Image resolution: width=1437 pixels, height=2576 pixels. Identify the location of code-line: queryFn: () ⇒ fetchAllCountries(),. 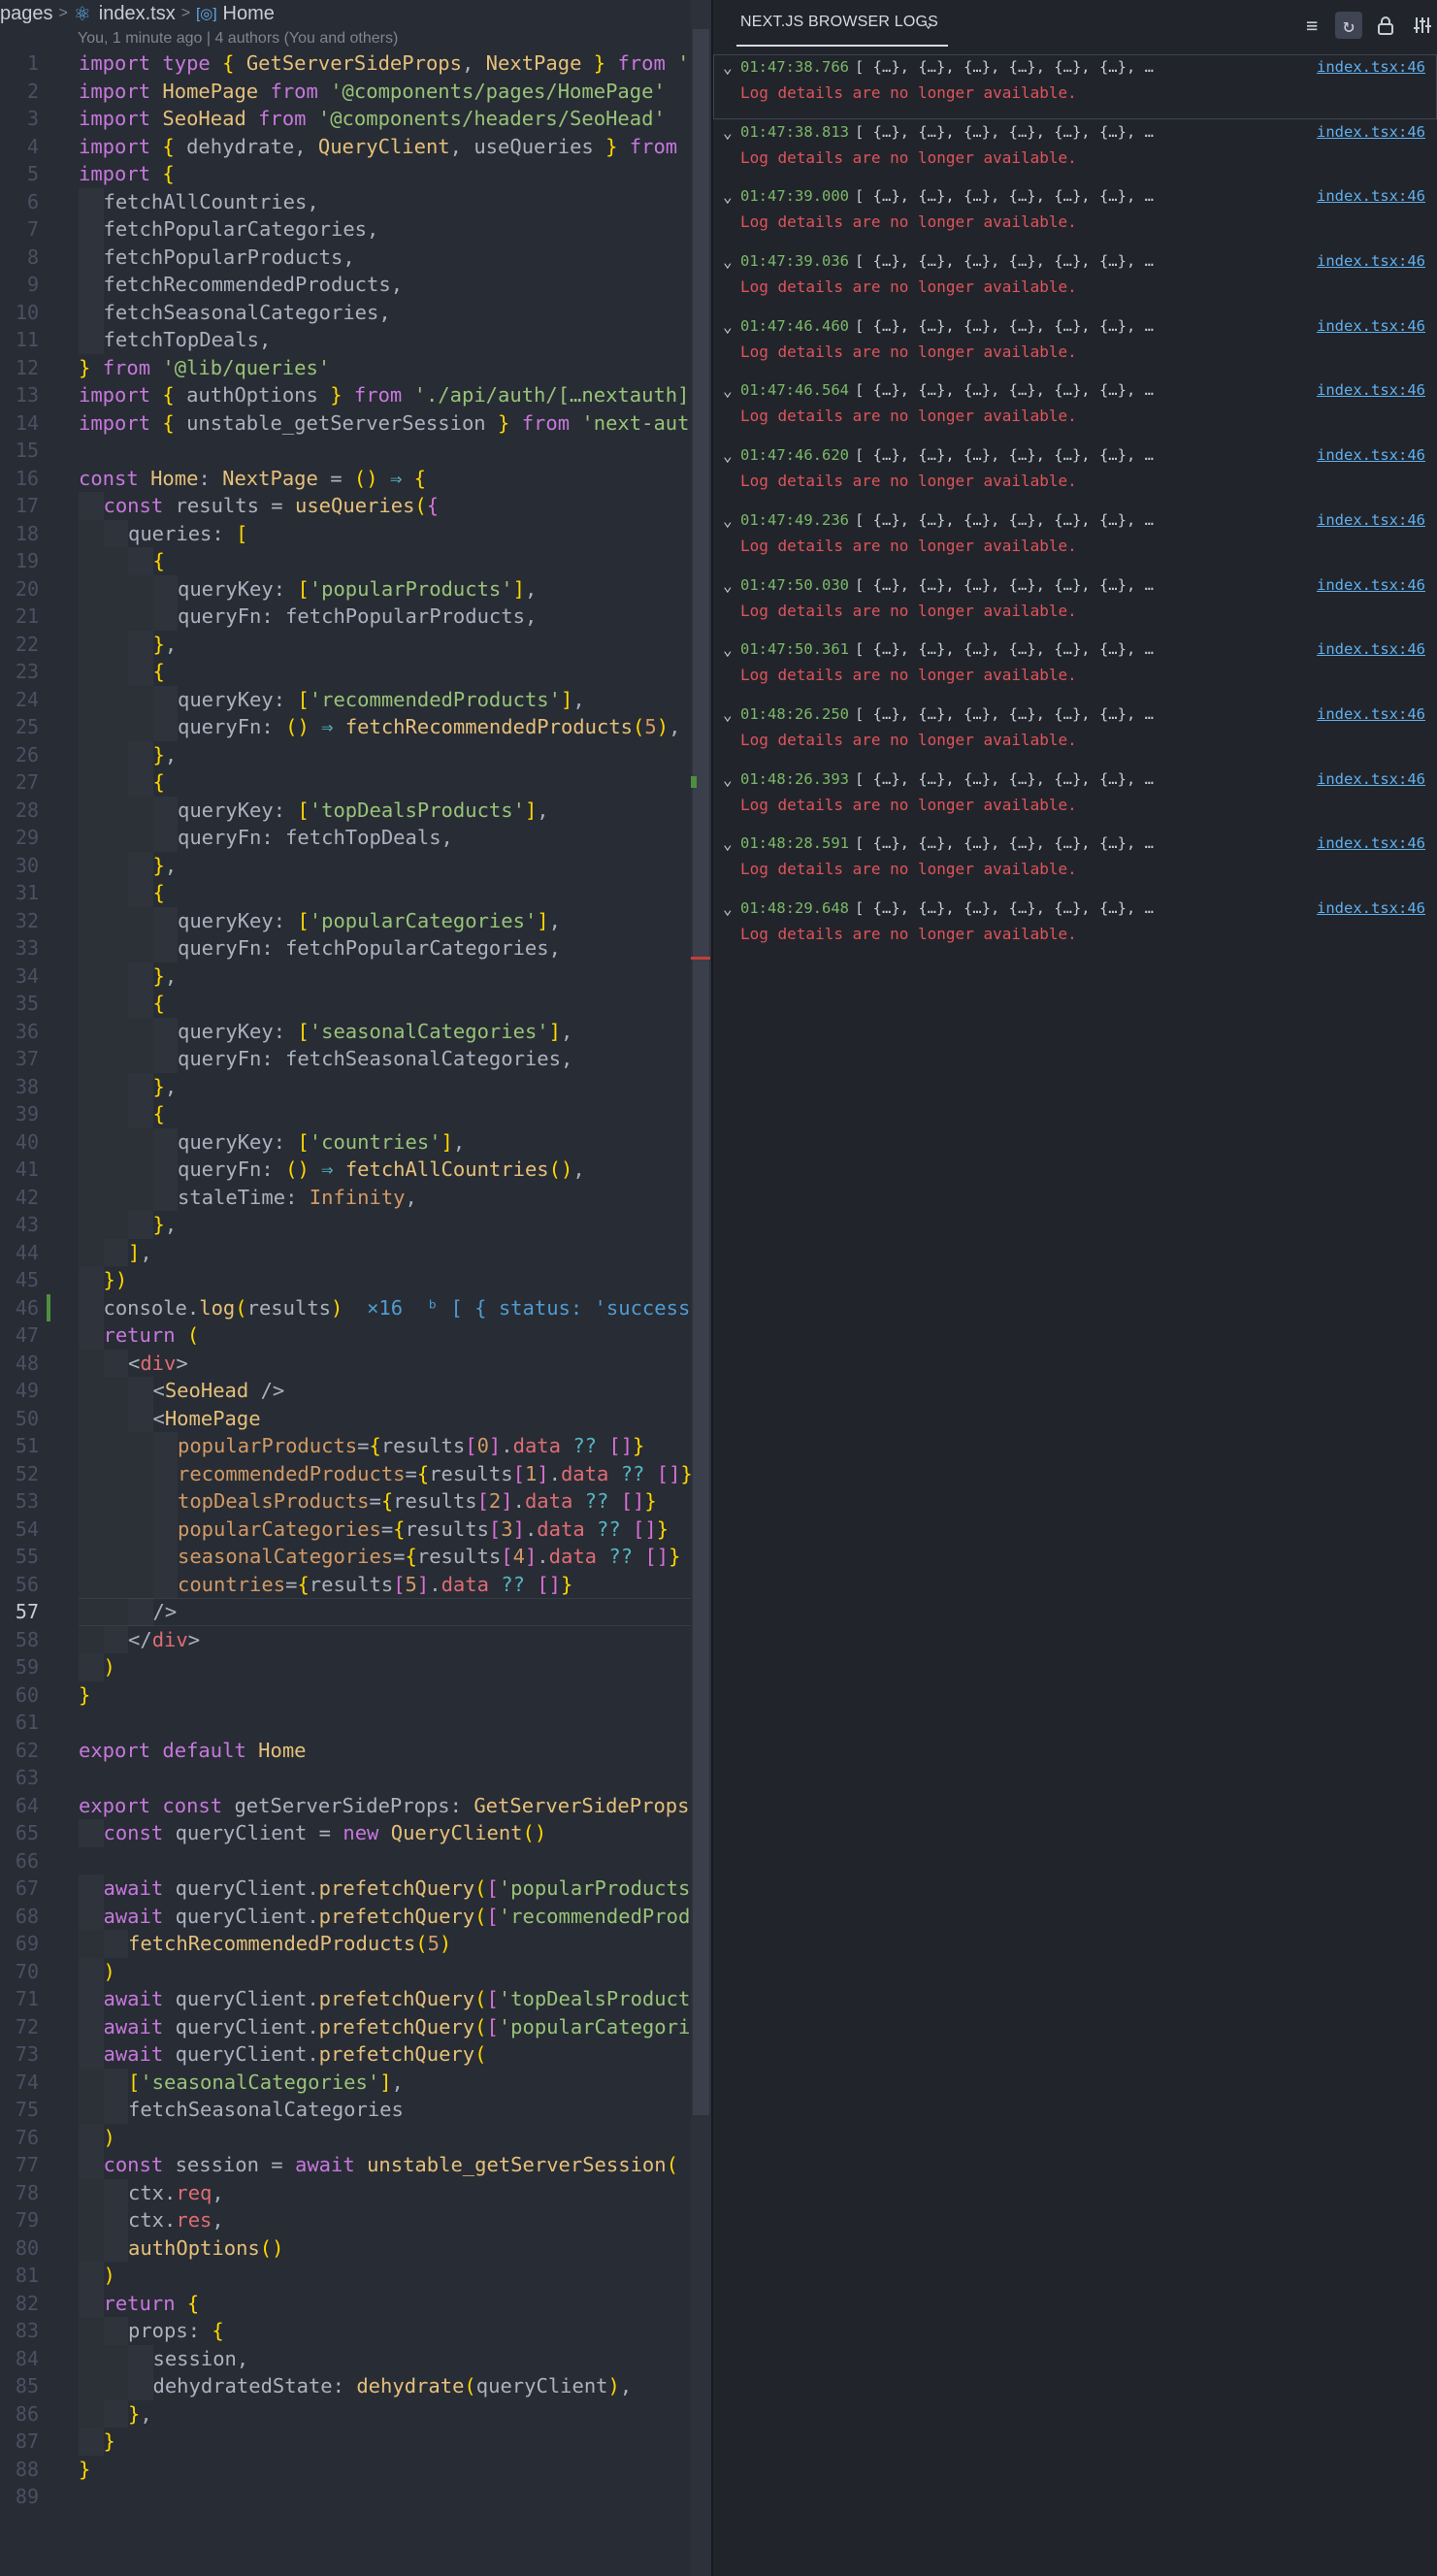
(395, 1170).